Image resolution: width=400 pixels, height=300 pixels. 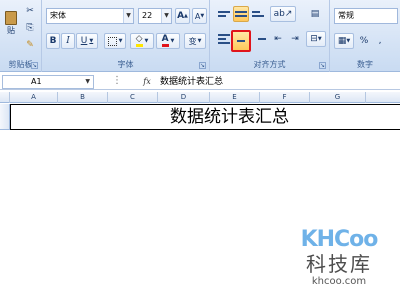 I want to click on font-name-combo: 宋体 ▼, so click(x=90, y=16).